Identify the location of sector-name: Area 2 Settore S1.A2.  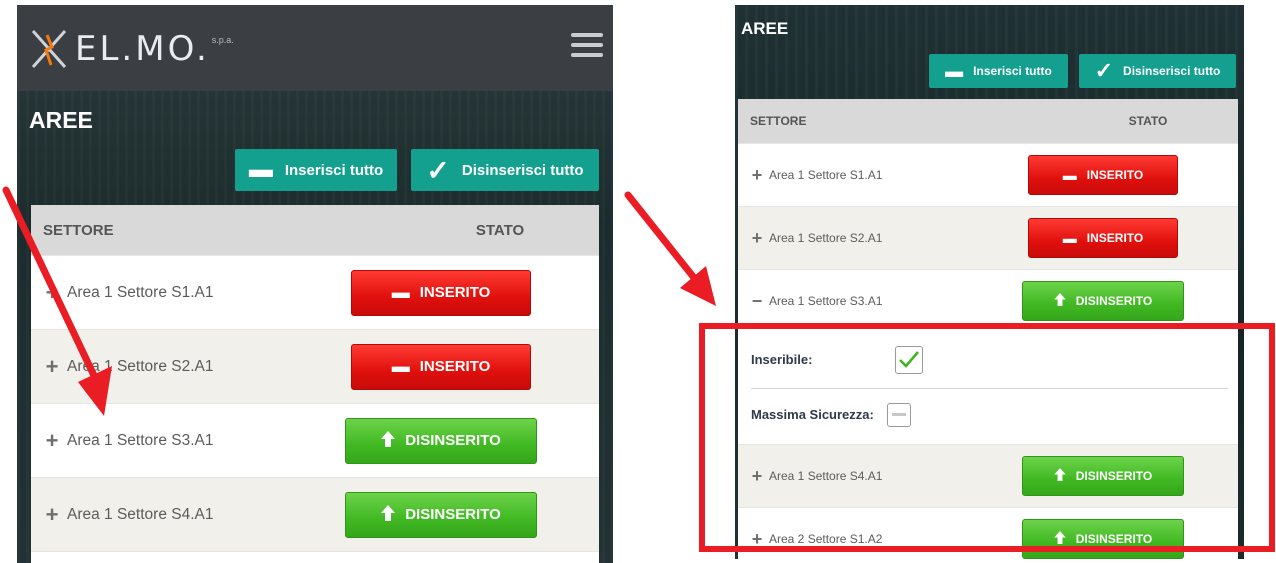
(826, 539).